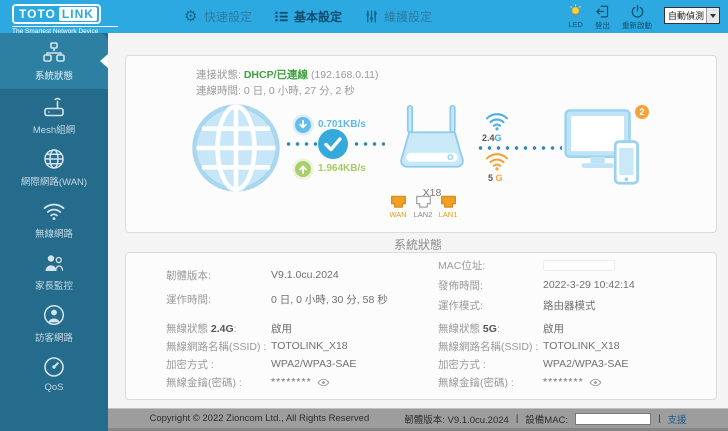  I want to click on upload-arrow-icon, so click(303, 169).